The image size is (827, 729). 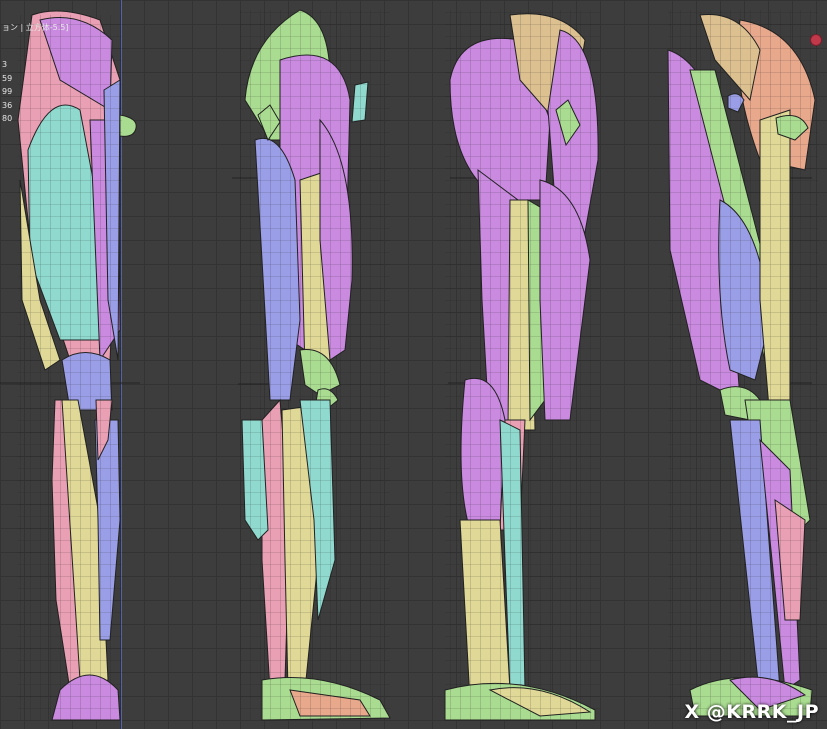 I want to click on watermark: X @KRRK_JP, so click(x=751, y=712).